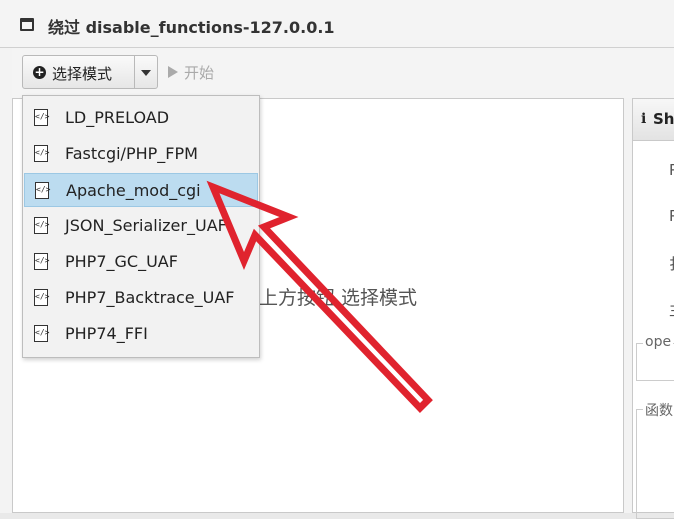 The image size is (674, 519). I want to click on select-mode-button: + 选择模式, so click(90, 72).